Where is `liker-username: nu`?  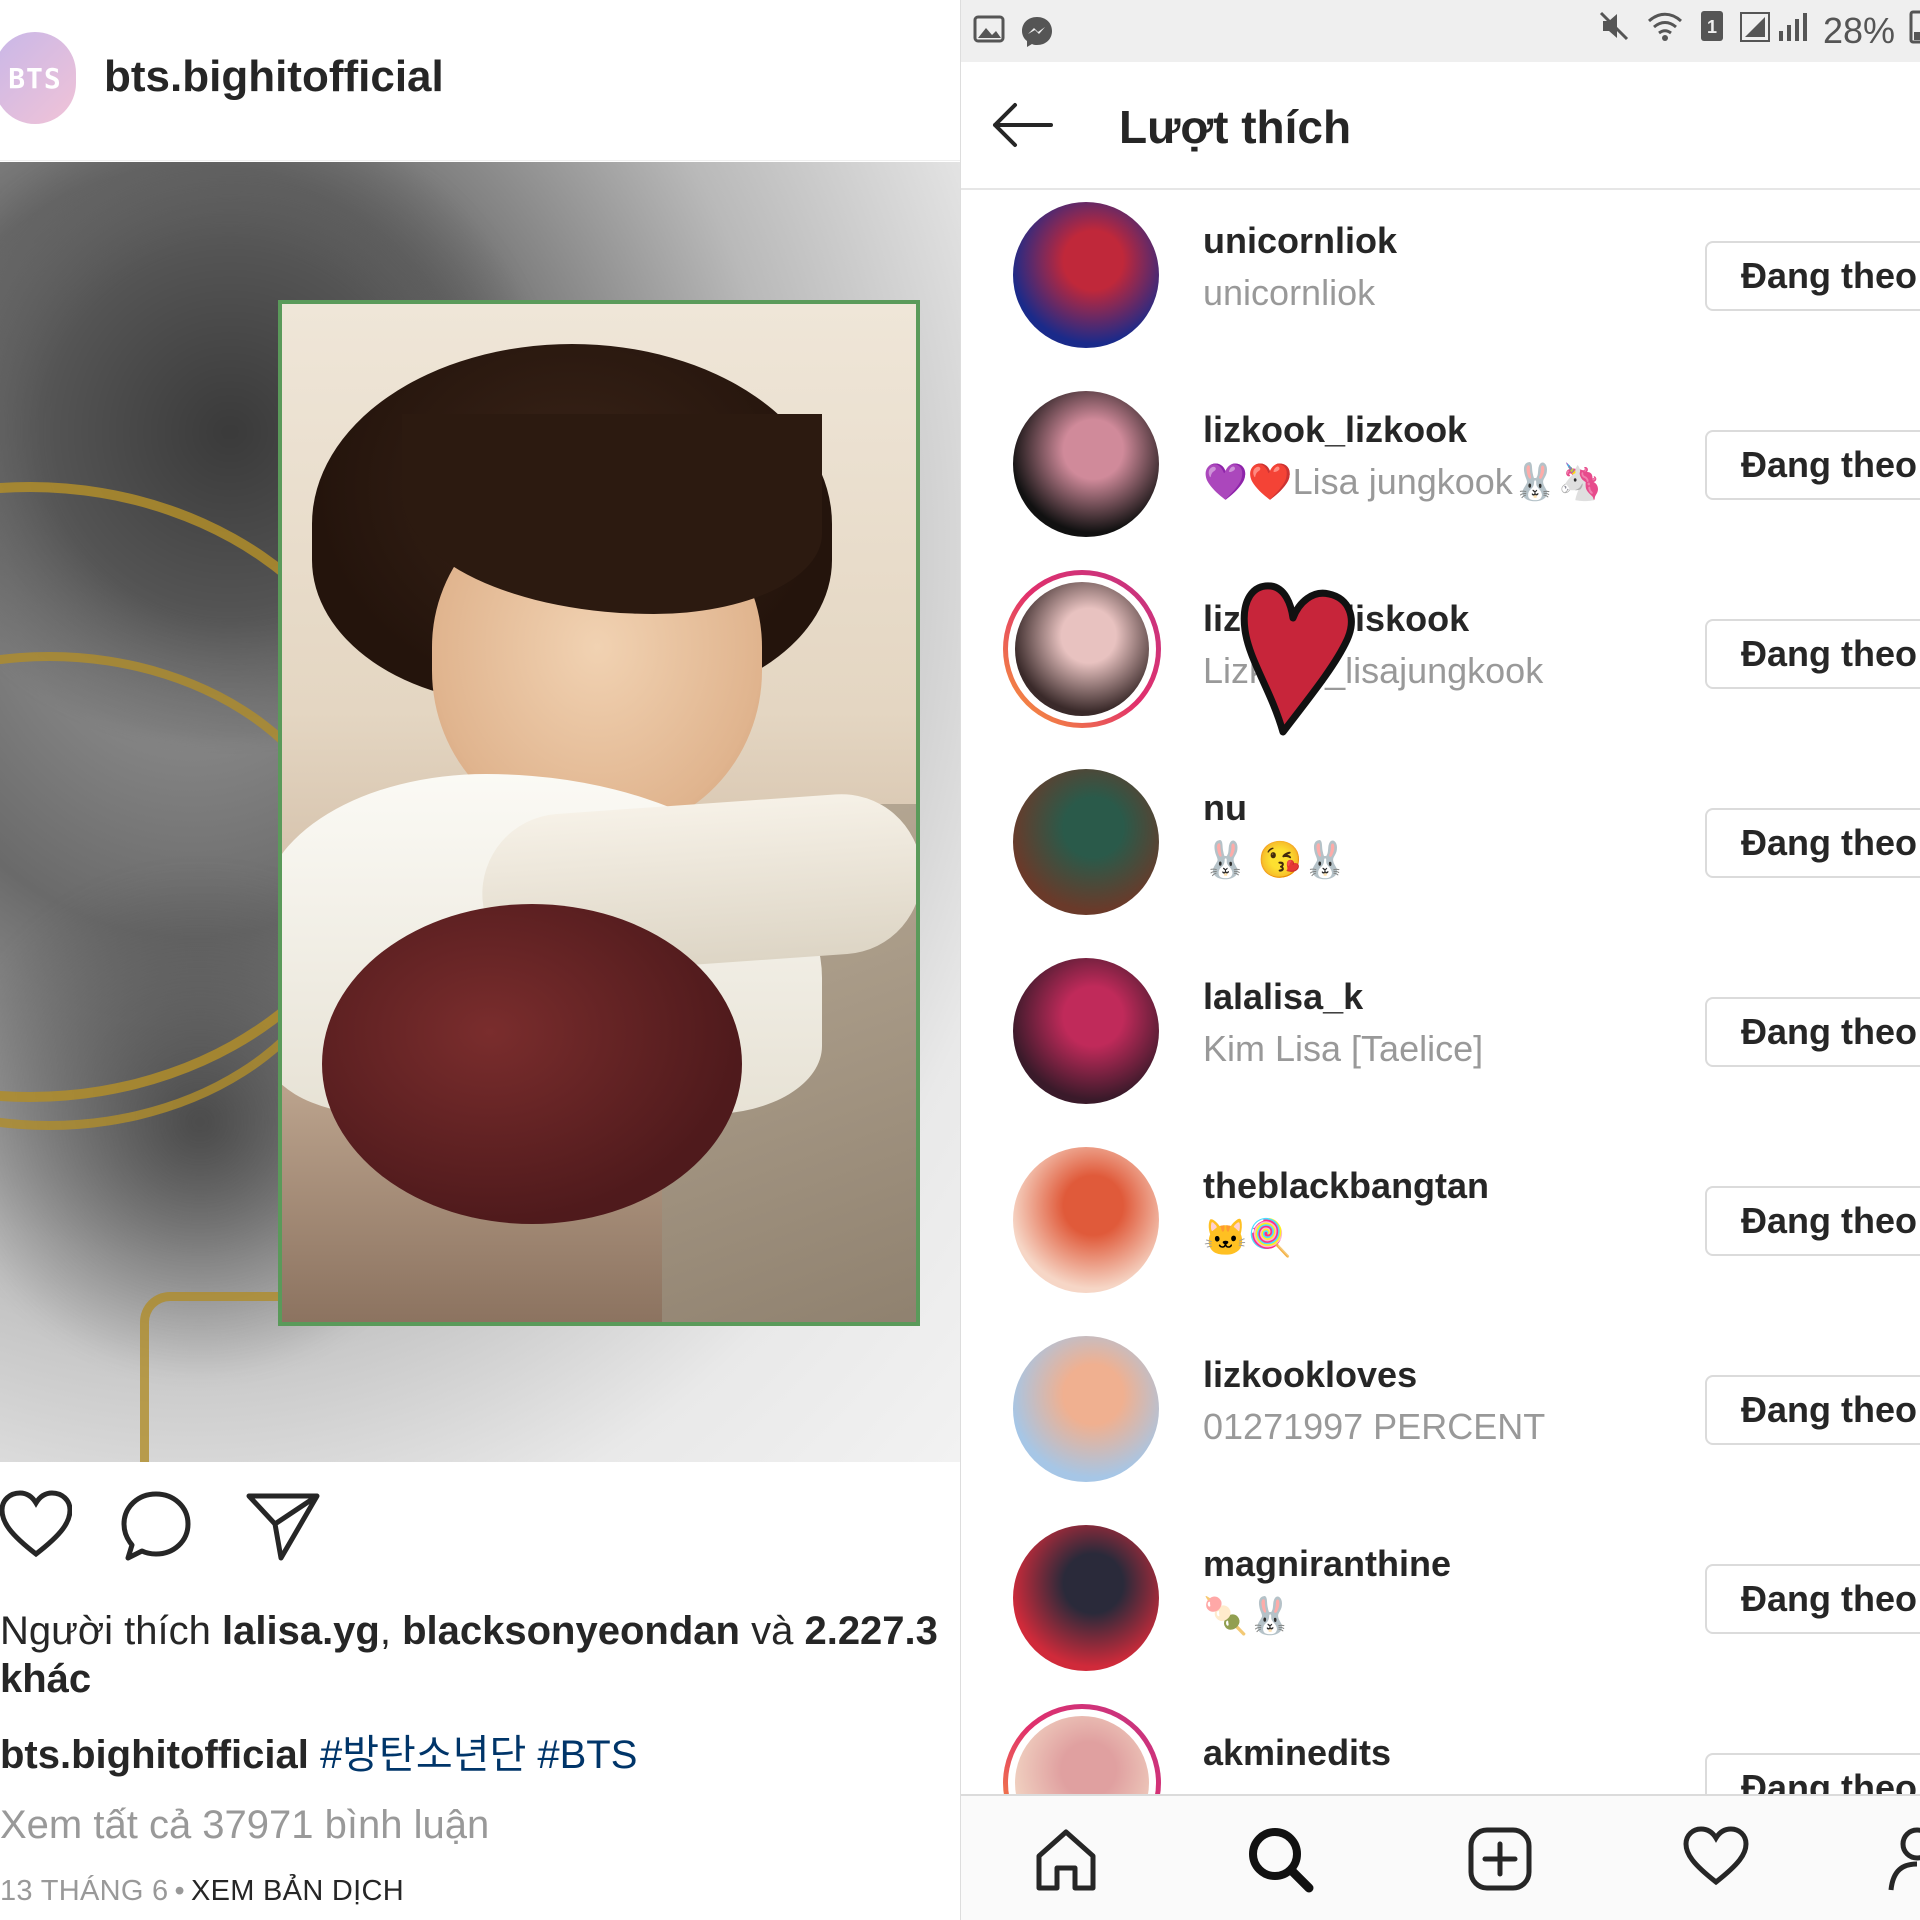
liker-username: nu is located at coordinates (1225, 808).